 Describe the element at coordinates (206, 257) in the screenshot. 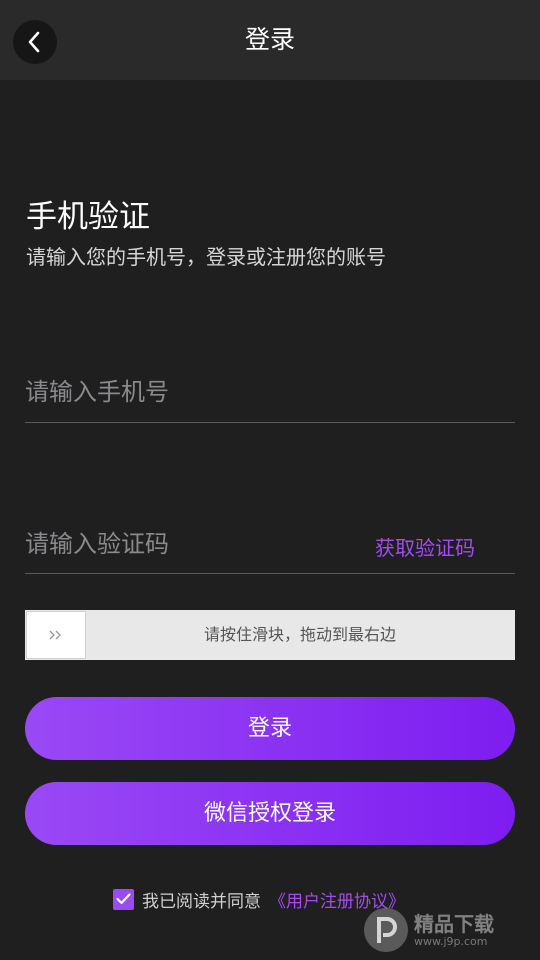

I see `section-subheading: 请输入您的手机号，登录或注册您的账号` at that location.